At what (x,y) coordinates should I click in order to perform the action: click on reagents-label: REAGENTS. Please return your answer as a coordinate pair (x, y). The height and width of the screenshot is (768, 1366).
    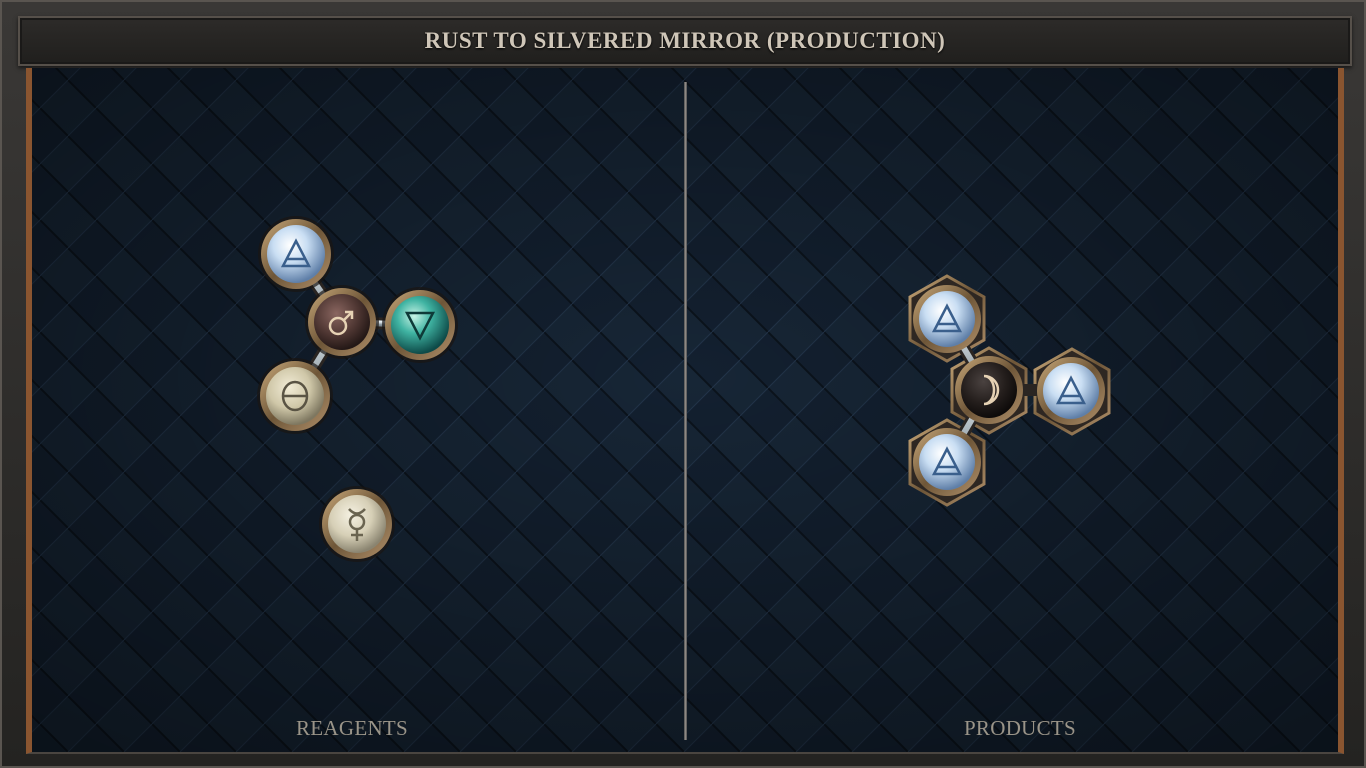
    Looking at the image, I should click on (352, 728).